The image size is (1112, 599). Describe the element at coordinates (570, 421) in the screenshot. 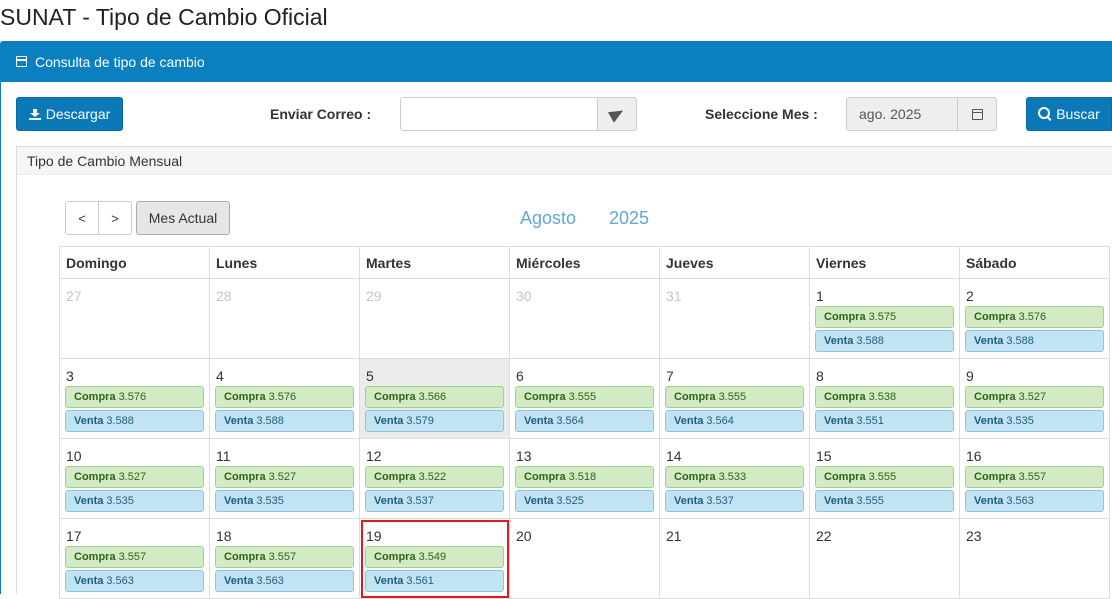

I see `sell-rate-value: 3.564` at that location.